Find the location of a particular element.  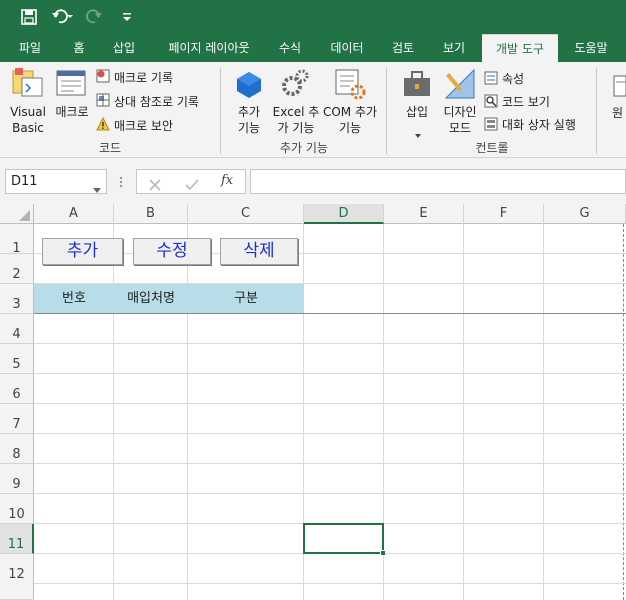

design-mode-icon is located at coordinates (460, 84).